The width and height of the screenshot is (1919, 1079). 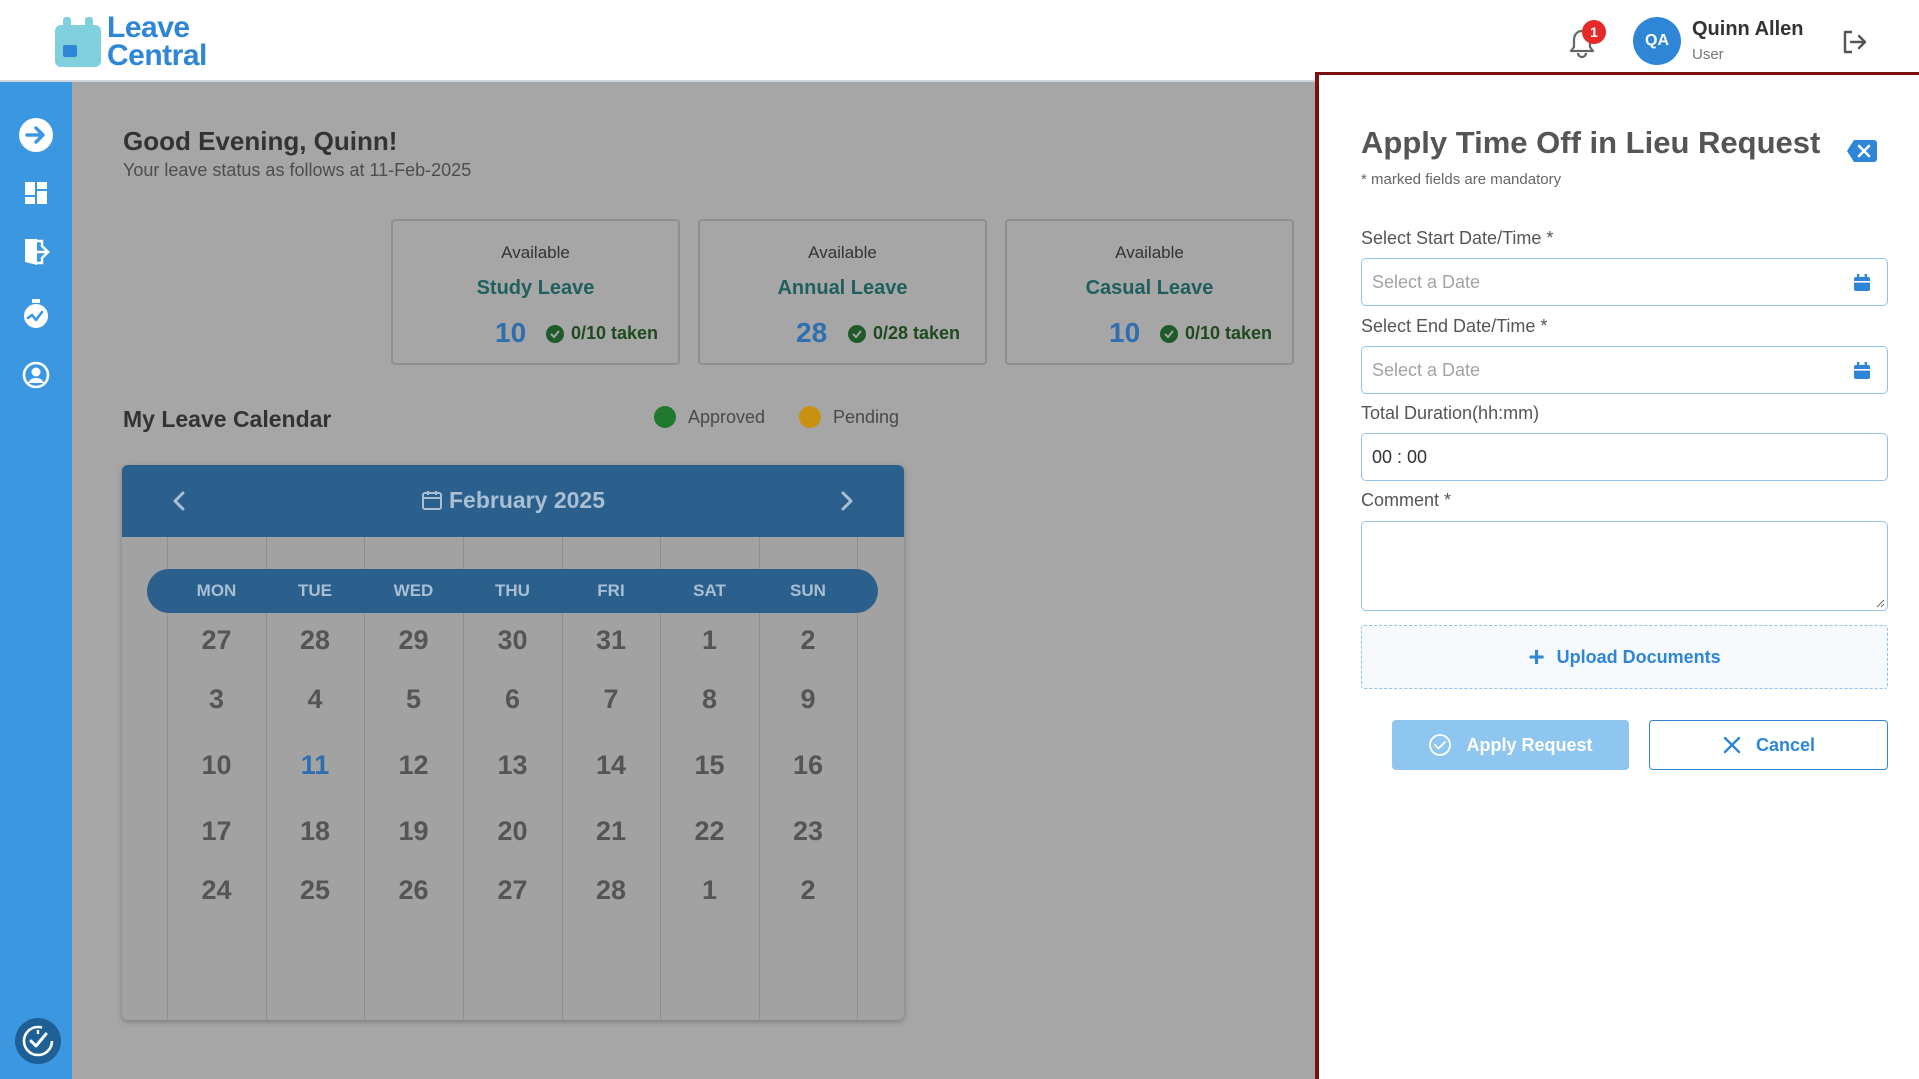 I want to click on calendar-day: 21, so click(x=611, y=831).